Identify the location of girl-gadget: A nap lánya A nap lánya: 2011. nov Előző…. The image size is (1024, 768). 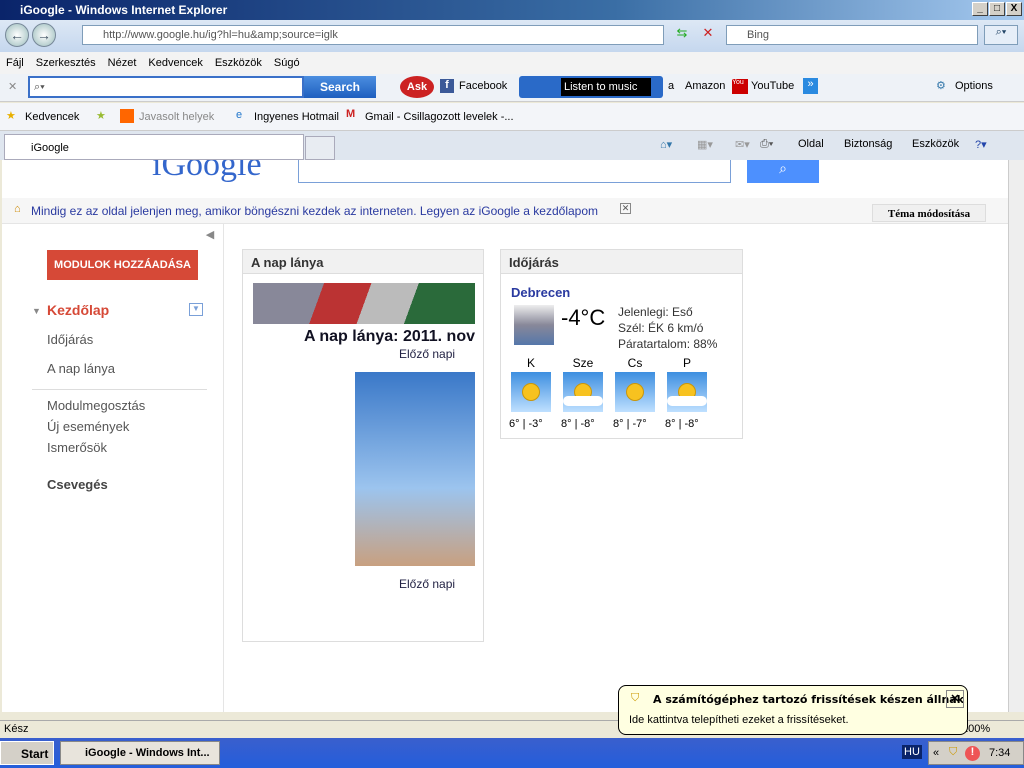
(363, 445).